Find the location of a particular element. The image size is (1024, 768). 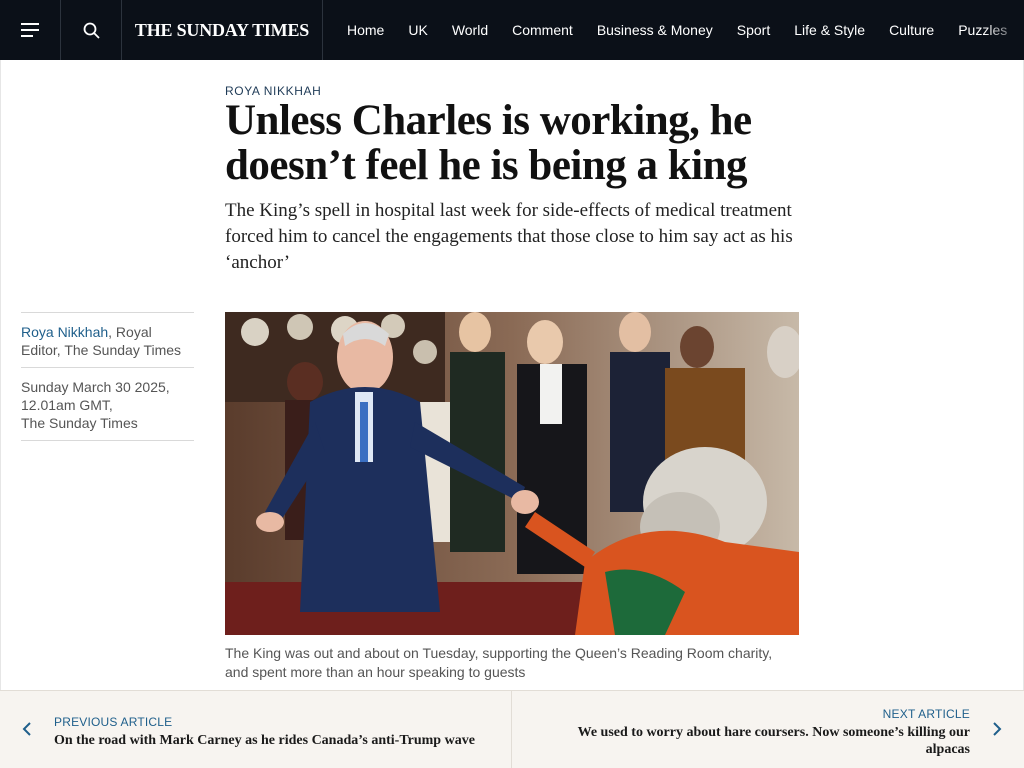

nav-overflow-fade is located at coordinates (1004, 30).